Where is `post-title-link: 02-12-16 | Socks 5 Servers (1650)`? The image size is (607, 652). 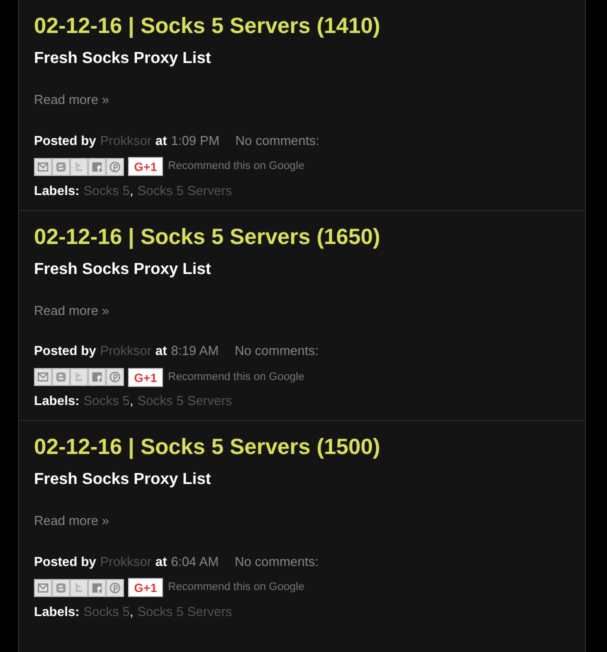 post-title-link: 02-12-16 | Socks 5 Servers (1650) is located at coordinates (207, 237).